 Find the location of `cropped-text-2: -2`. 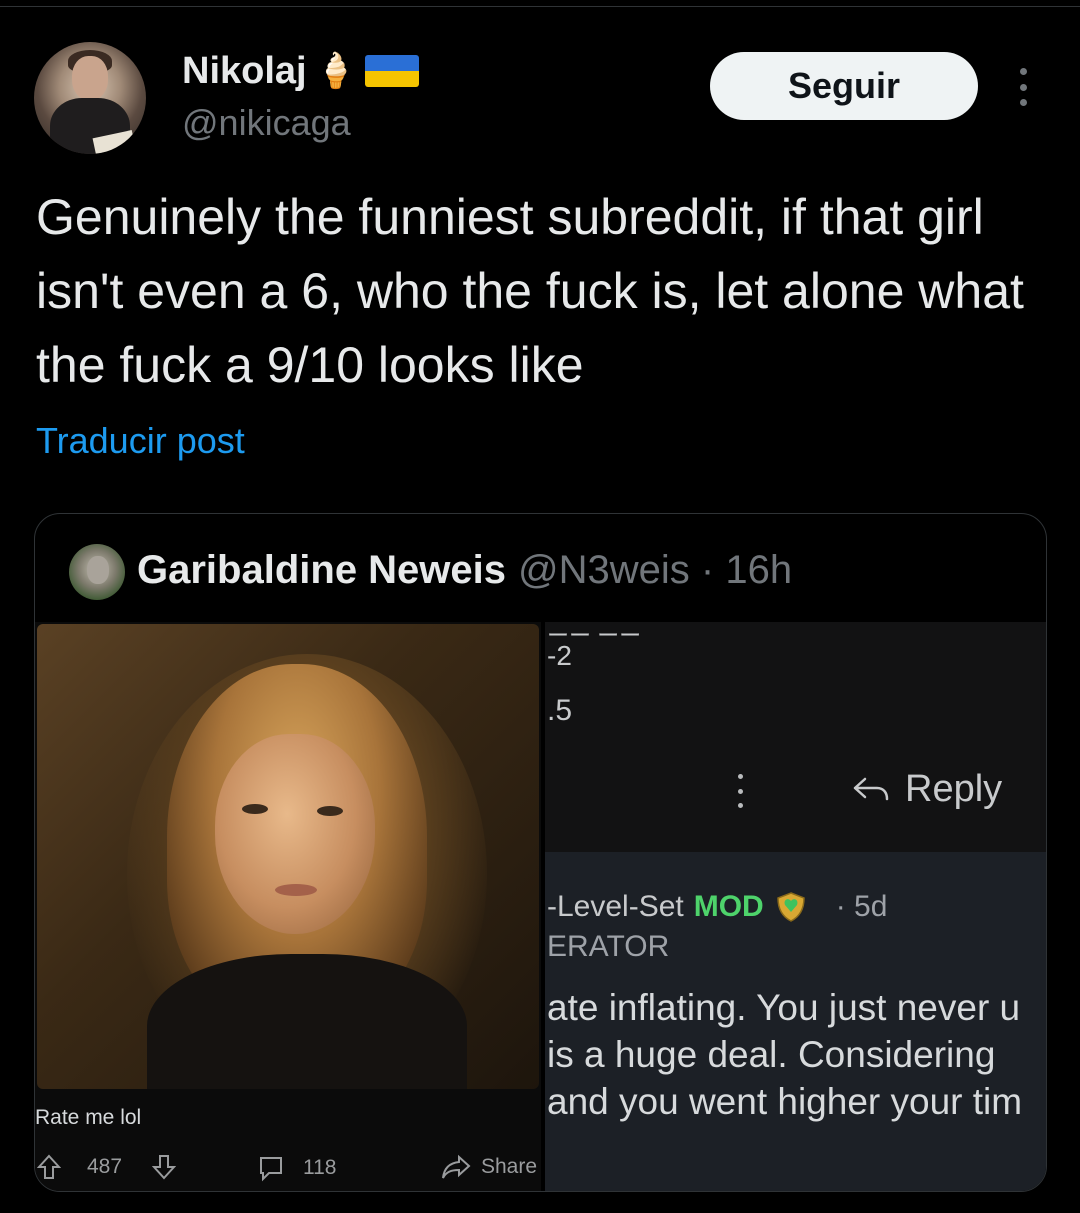

cropped-text-2: -2 is located at coordinates (559, 655).